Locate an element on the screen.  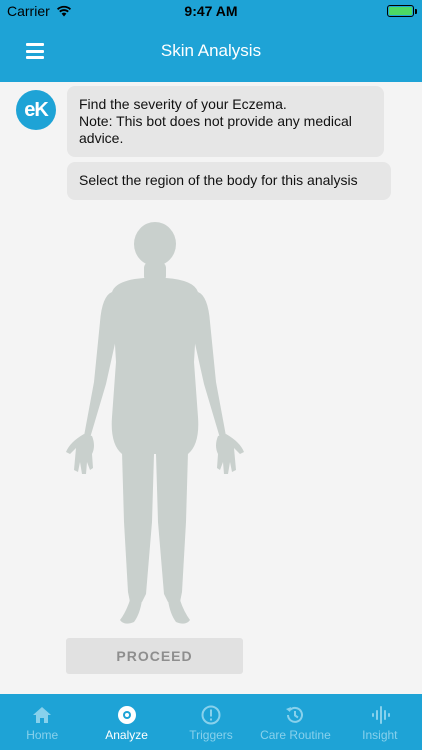
body-torso is located at coordinates (155, 366).